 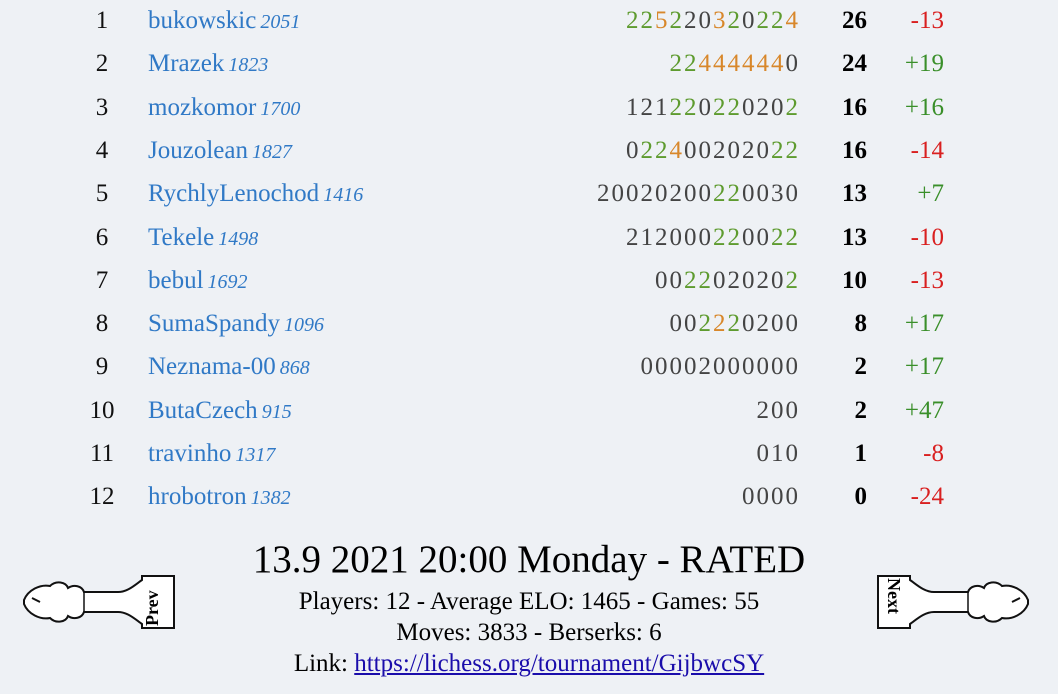 What do you see at coordinates (303, 325) in the screenshot?
I see `player-rating: 1096` at bounding box center [303, 325].